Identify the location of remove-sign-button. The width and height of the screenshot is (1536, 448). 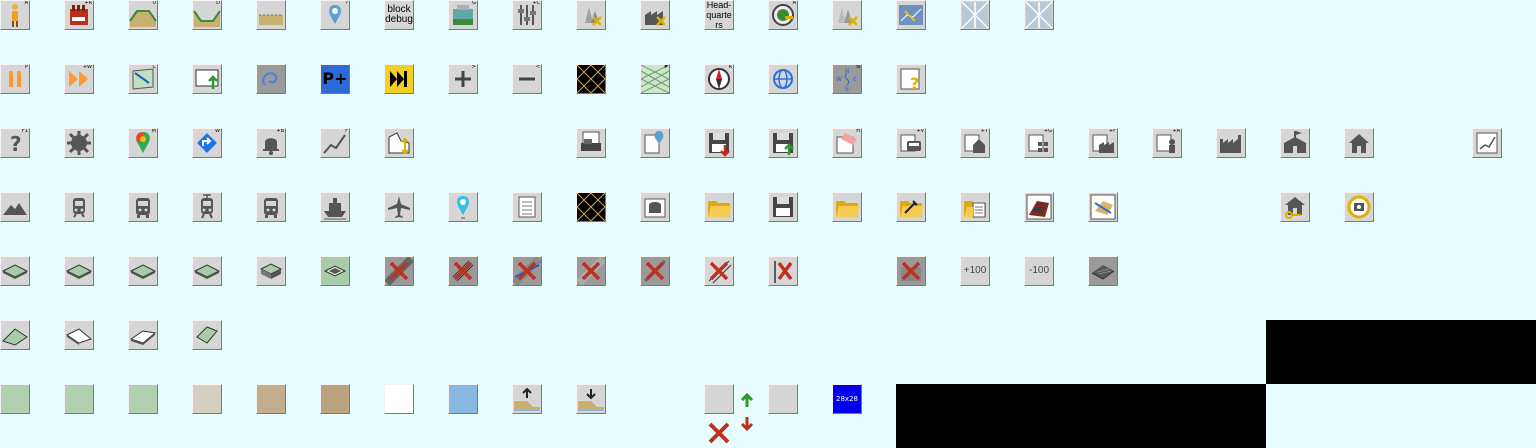
(783, 271).